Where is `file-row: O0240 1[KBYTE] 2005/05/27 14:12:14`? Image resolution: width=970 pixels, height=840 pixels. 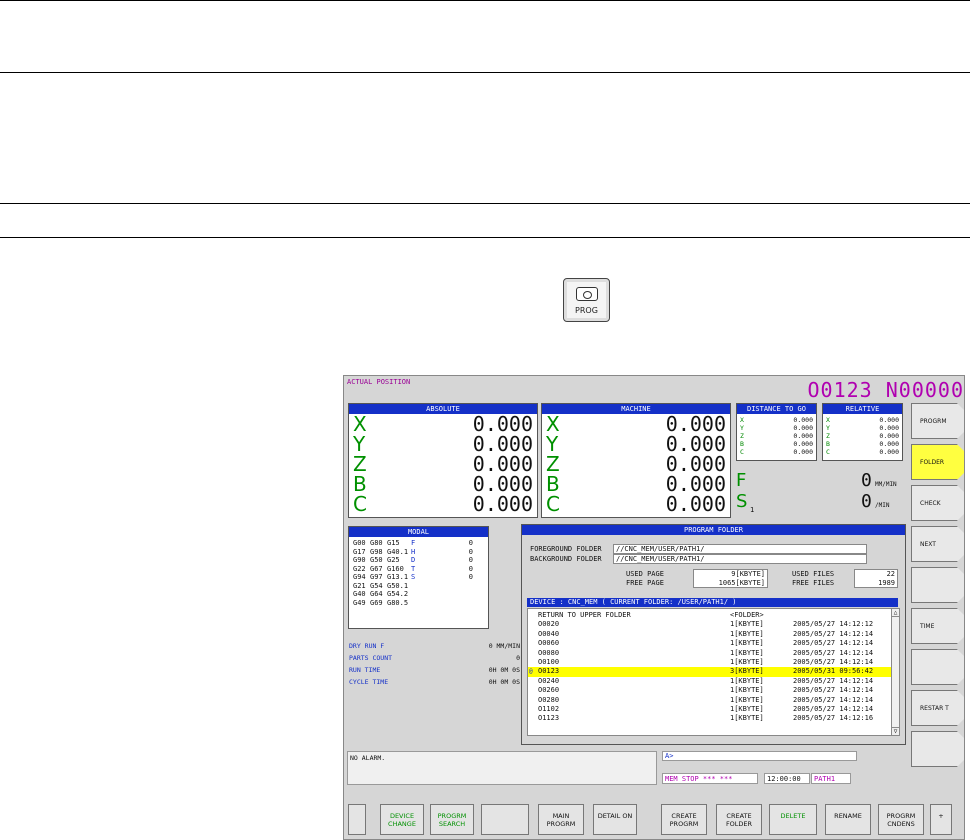
file-row: O0240 1[KBYTE] 2005/05/27 14:12:14 is located at coordinates (713, 681).